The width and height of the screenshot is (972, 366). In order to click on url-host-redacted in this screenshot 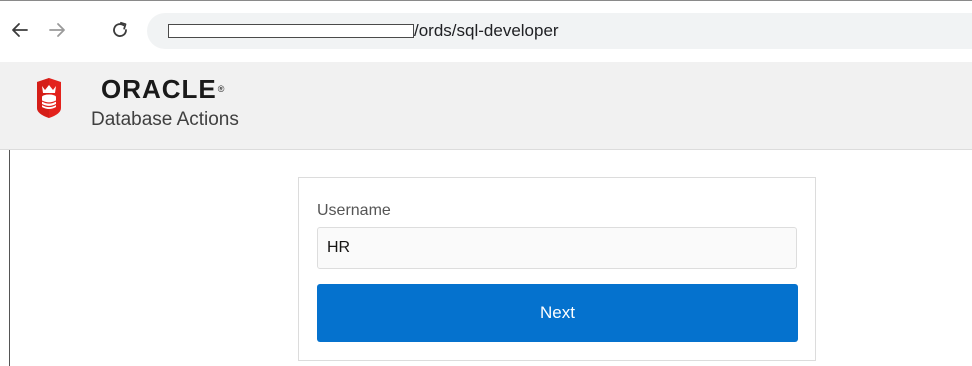, I will do `click(291, 31)`.